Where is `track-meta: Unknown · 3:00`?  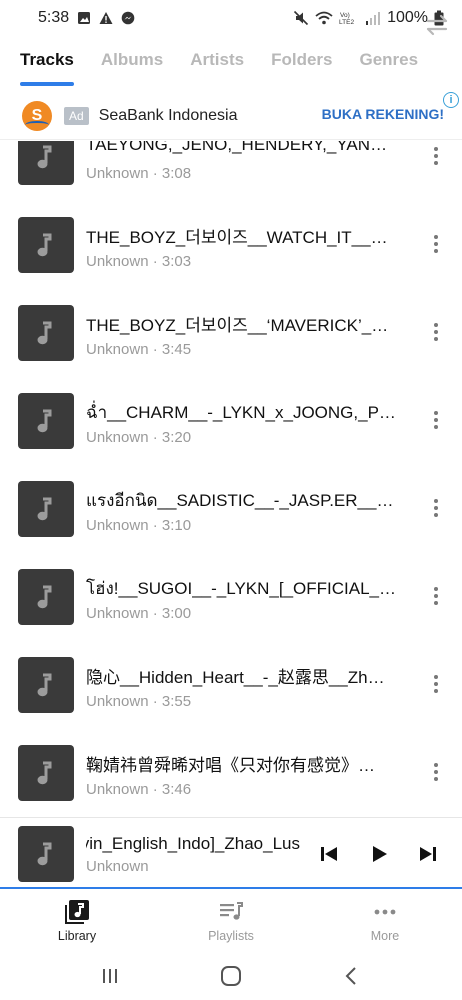
track-meta: Unknown · 3:00 is located at coordinates (139, 613).